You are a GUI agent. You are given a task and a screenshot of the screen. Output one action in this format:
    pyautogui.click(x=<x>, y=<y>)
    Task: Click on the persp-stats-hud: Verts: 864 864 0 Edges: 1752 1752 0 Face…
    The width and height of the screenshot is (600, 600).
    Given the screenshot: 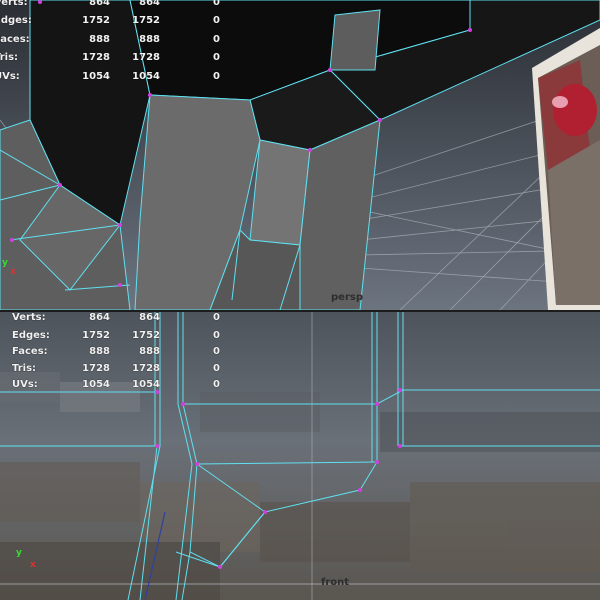 What is the action you would take?
    pyautogui.click(x=120, y=43)
    